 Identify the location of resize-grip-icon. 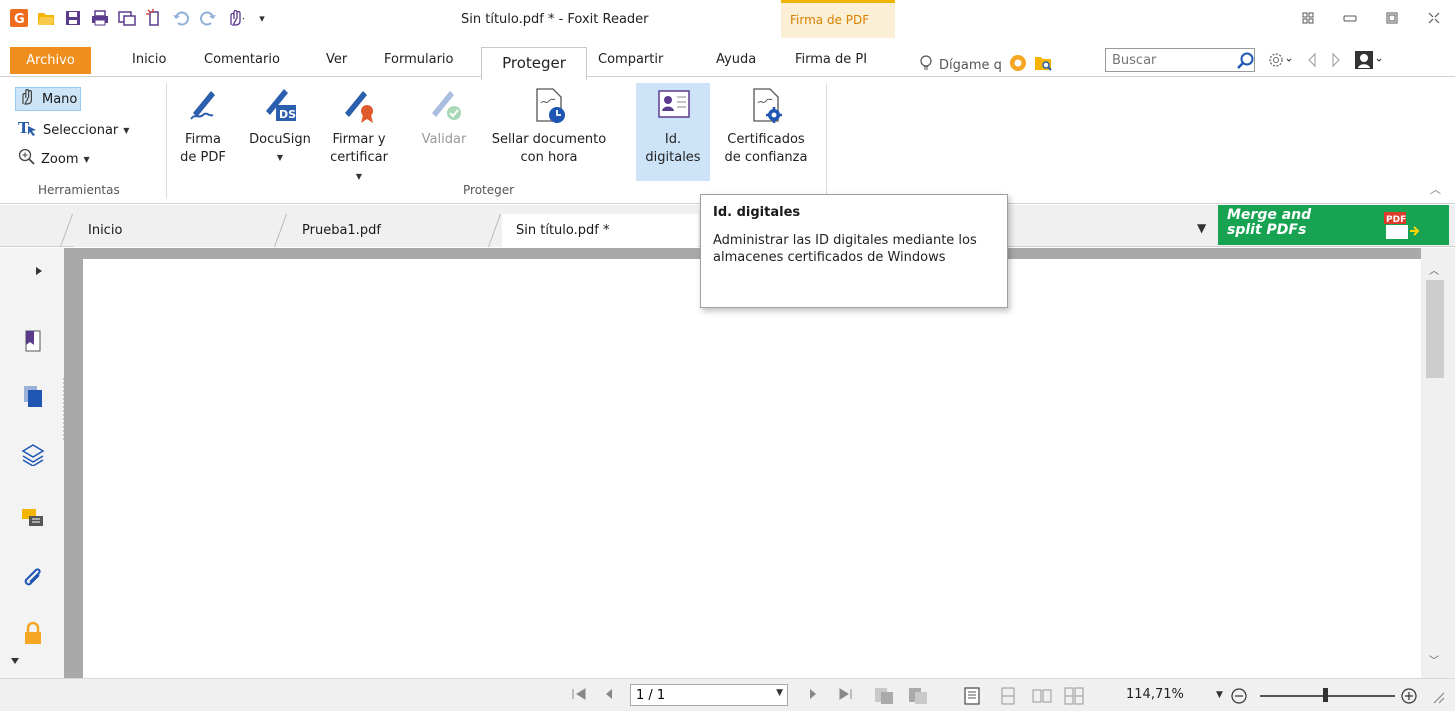
(1439, 700).